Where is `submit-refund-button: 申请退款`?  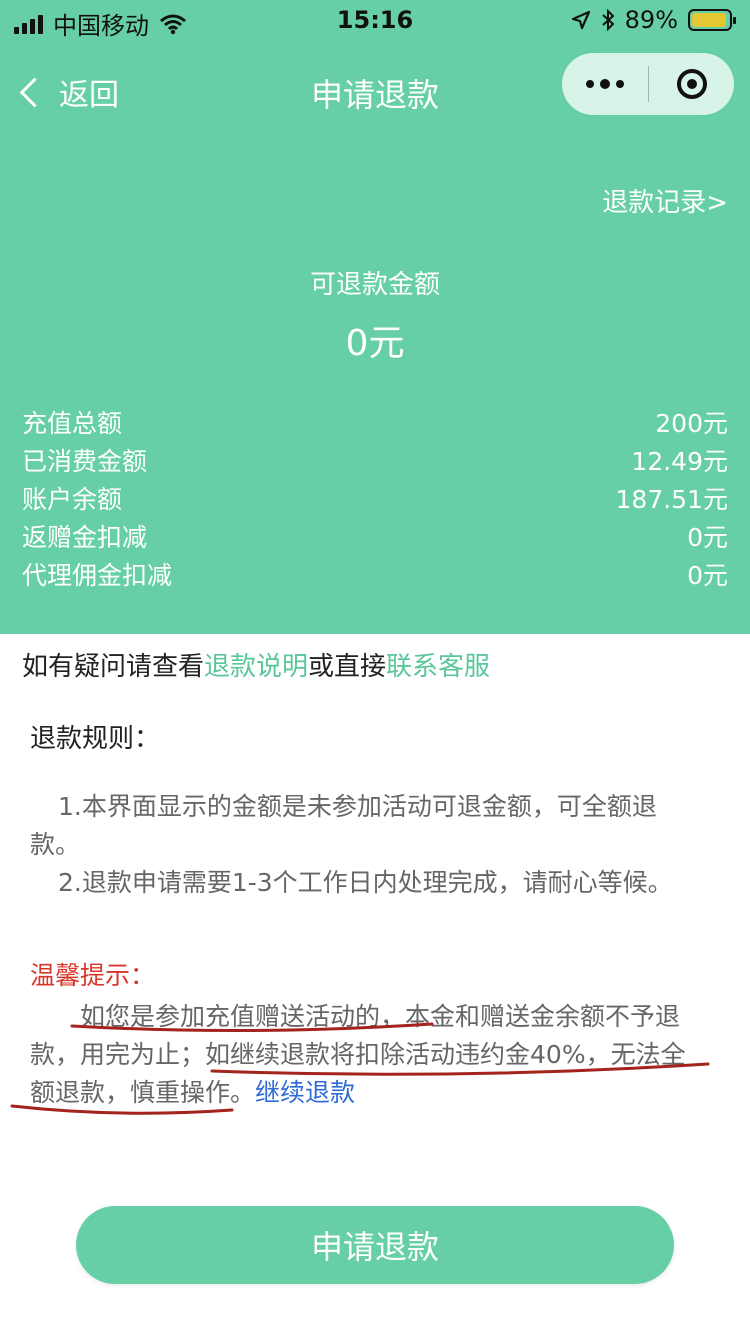
submit-refund-button: 申请退款 is located at coordinates (375, 1245).